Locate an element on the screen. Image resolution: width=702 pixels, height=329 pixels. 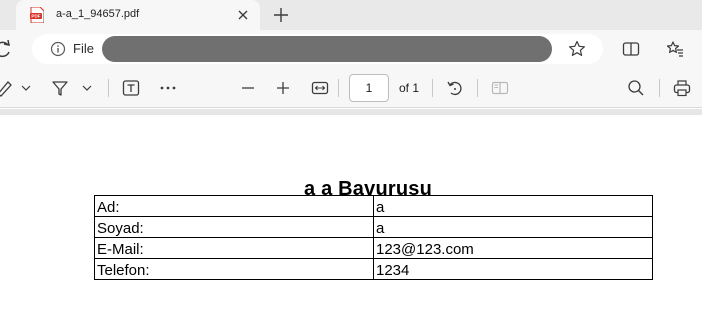
rotate-icon is located at coordinates (455, 88).